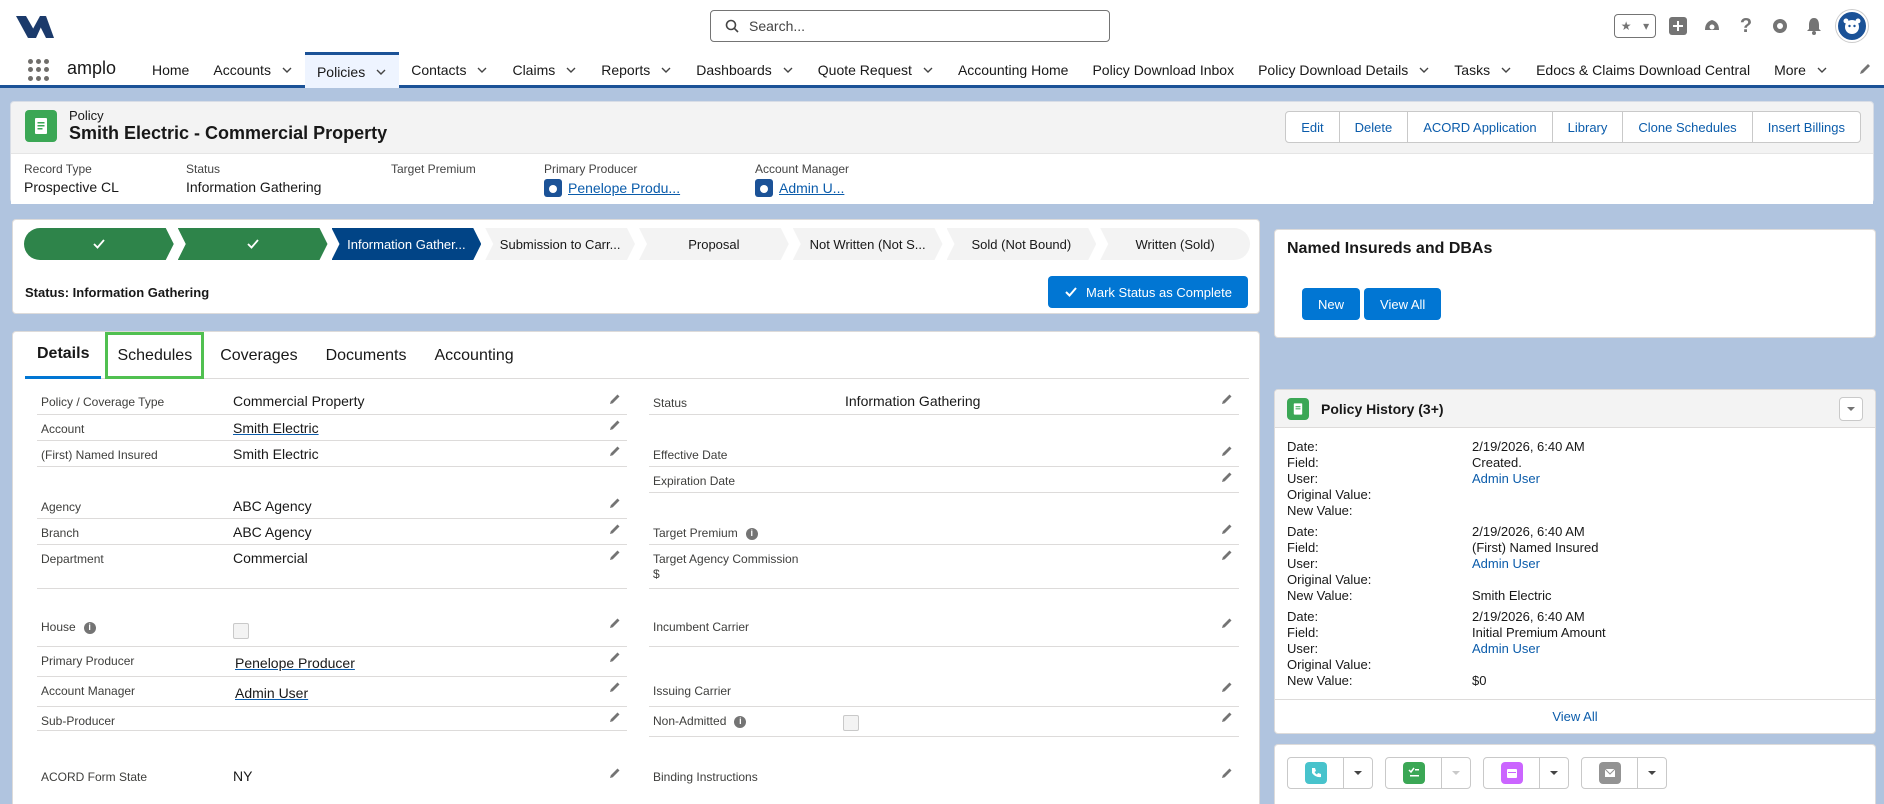 The height and width of the screenshot is (804, 1884). What do you see at coordinates (1483, 70) in the screenshot?
I see `nav-item-tasks: Tasks` at bounding box center [1483, 70].